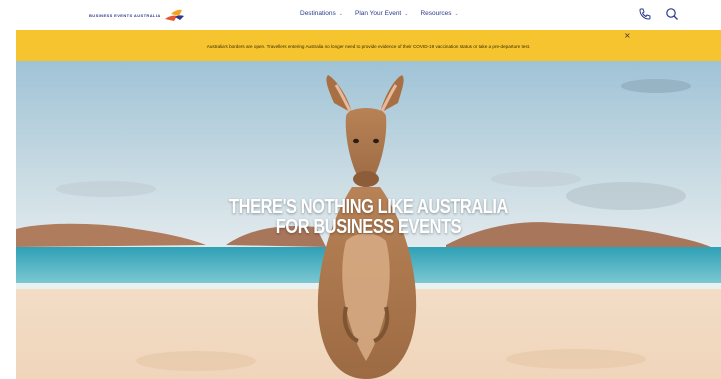 The width and height of the screenshot is (721, 379). Describe the element at coordinates (368, 207) in the screenshot. I see `hero-title-line1: THERE'S NOTHING LIKE AUSTRALIA` at that location.